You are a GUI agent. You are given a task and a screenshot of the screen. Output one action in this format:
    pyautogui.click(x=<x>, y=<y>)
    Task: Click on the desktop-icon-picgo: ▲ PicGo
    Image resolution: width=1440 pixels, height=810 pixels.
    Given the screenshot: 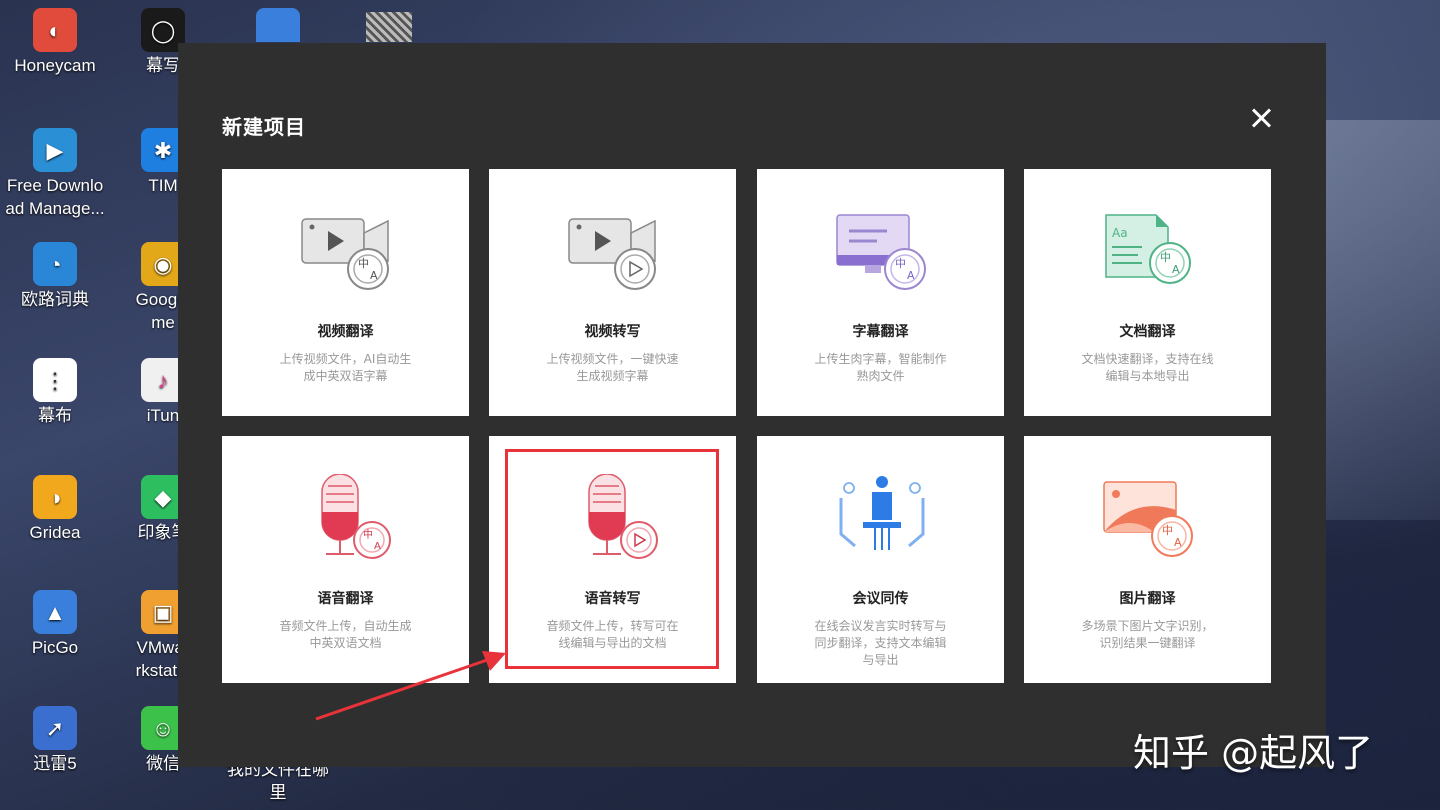 What is the action you would take?
    pyautogui.click(x=55, y=624)
    